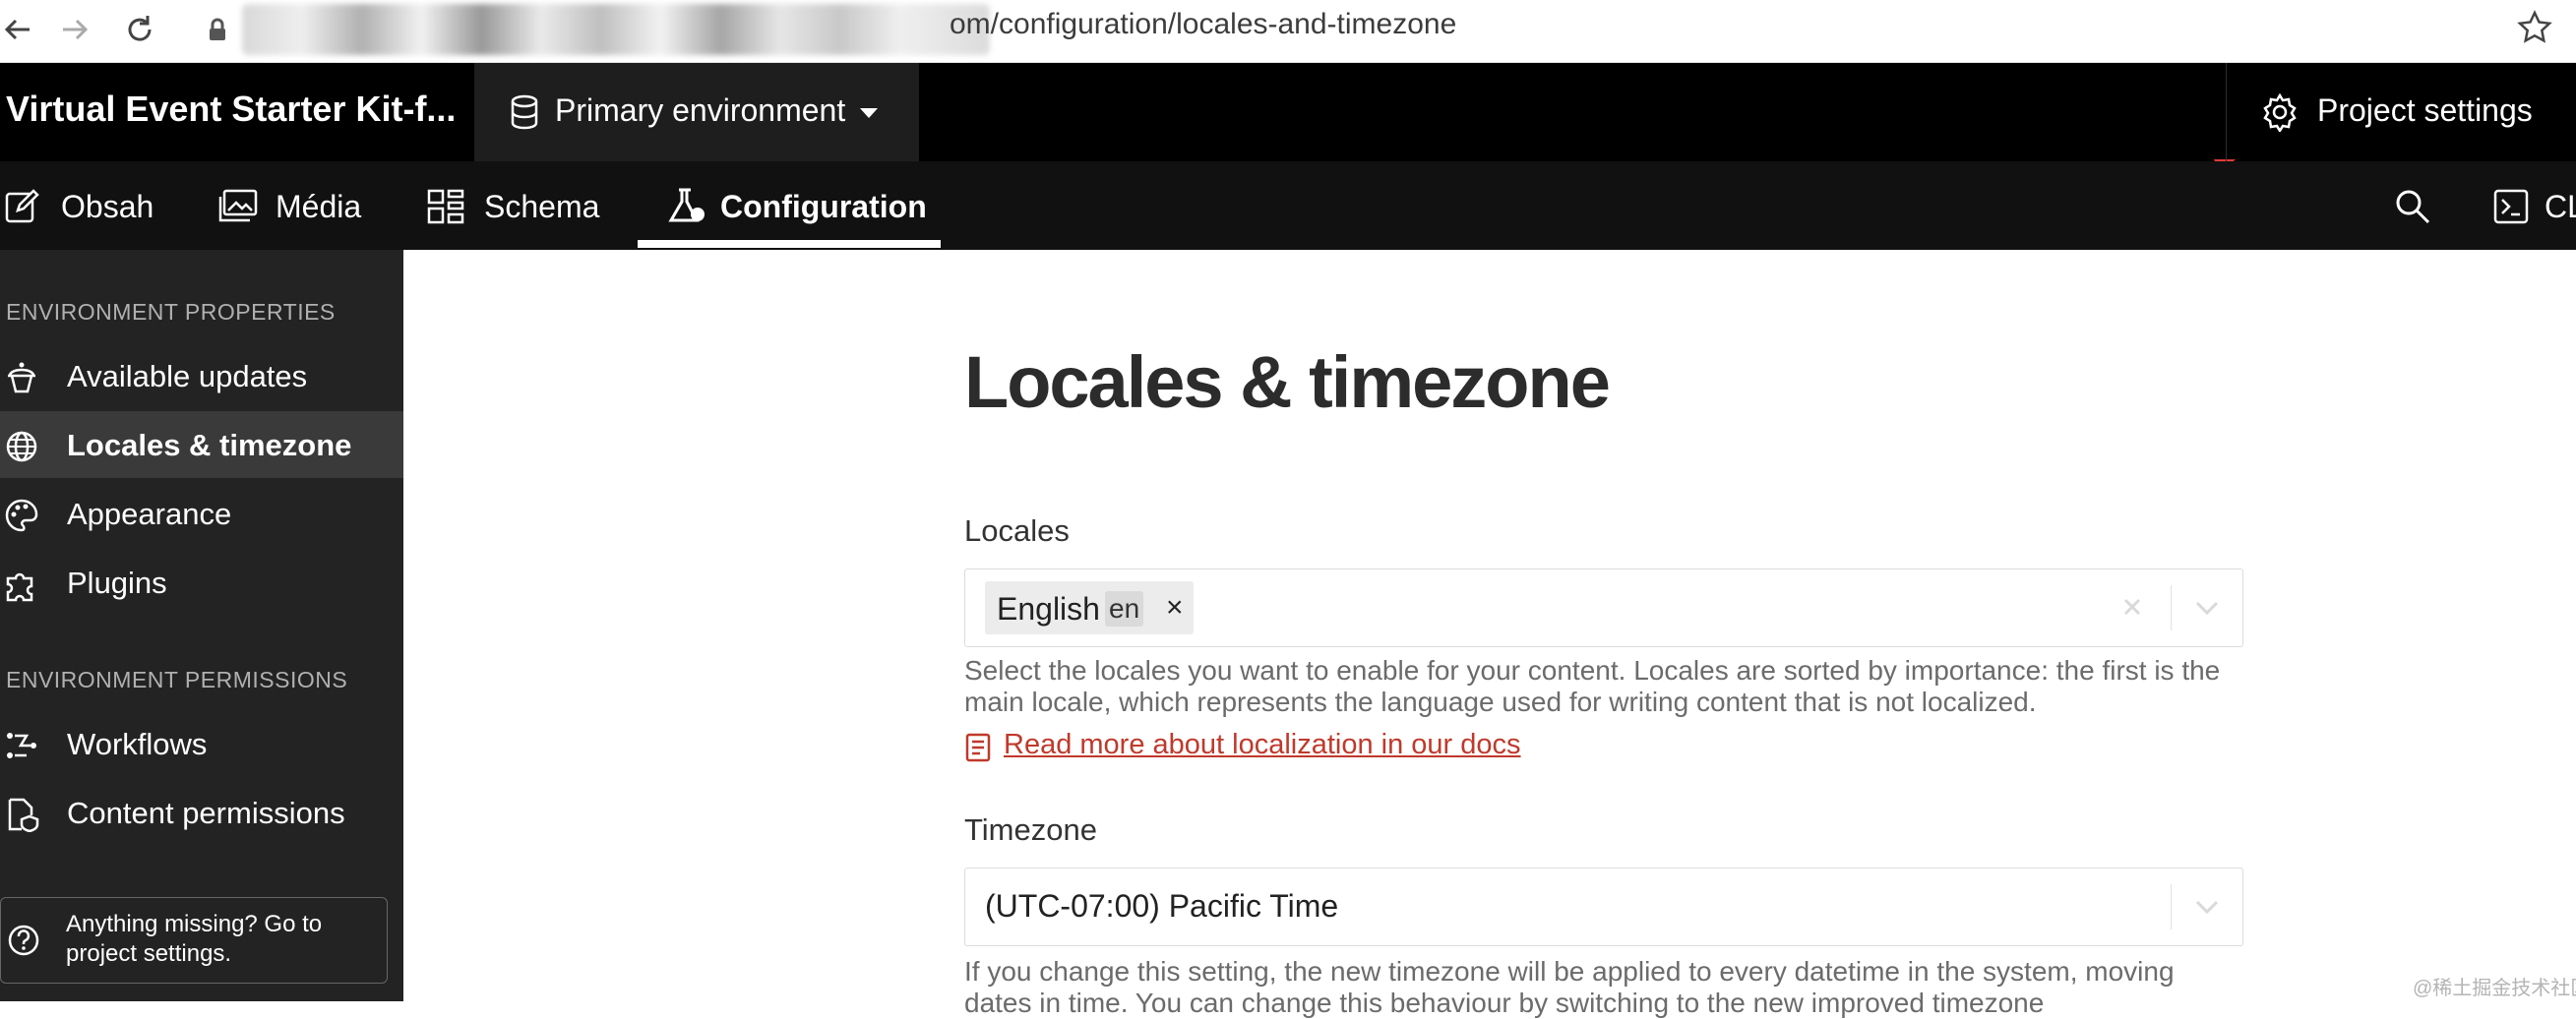 The image size is (2576, 1019). I want to click on tab-obsah: Obsah, so click(88, 206).